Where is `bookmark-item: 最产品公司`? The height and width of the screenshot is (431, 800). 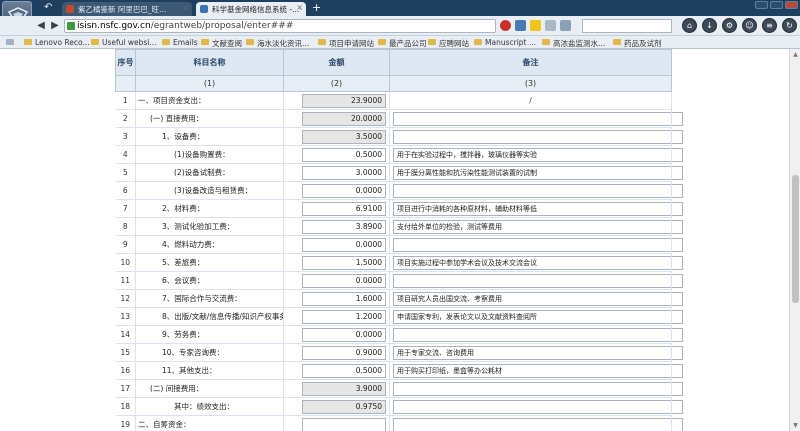
bookmark-item: 最产品公司 is located at coordinates (402, 43).